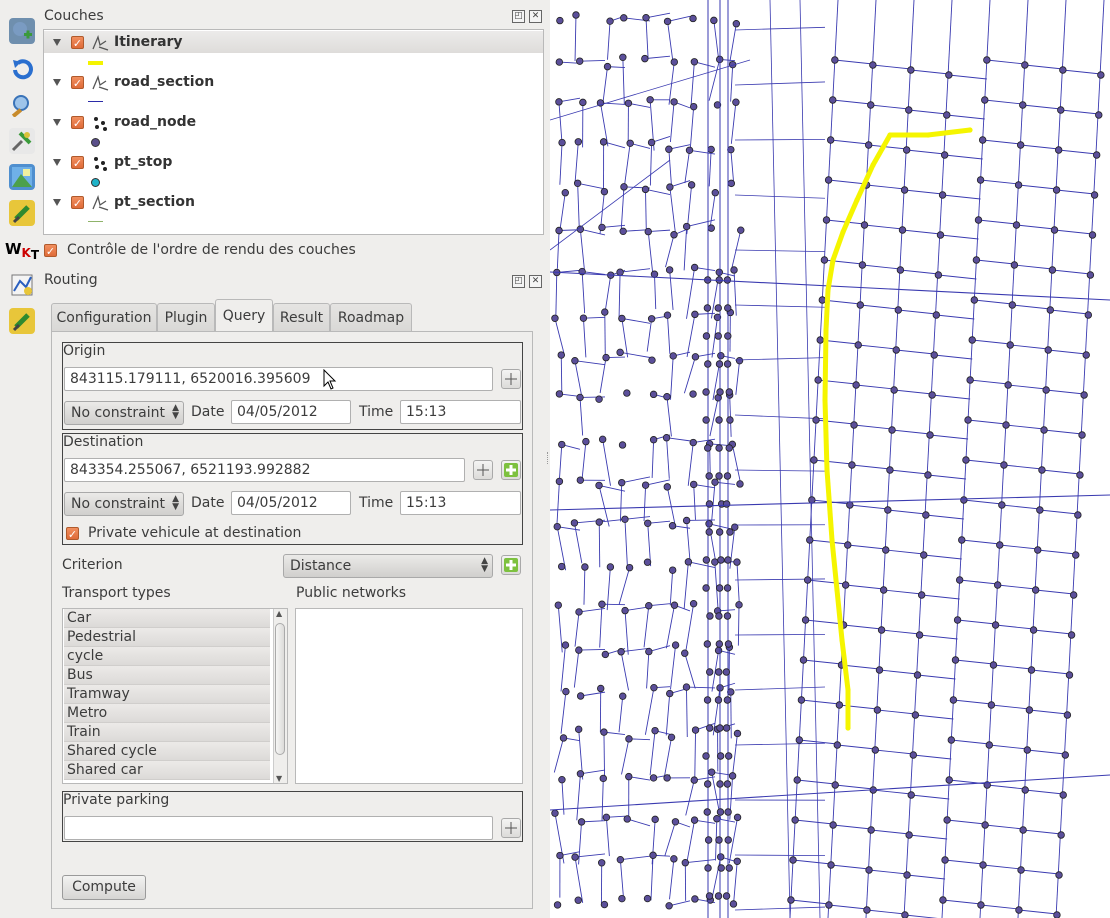 This screenshot has height=918, width=1110. I want to click on refresh-icon, so click(22, 69).